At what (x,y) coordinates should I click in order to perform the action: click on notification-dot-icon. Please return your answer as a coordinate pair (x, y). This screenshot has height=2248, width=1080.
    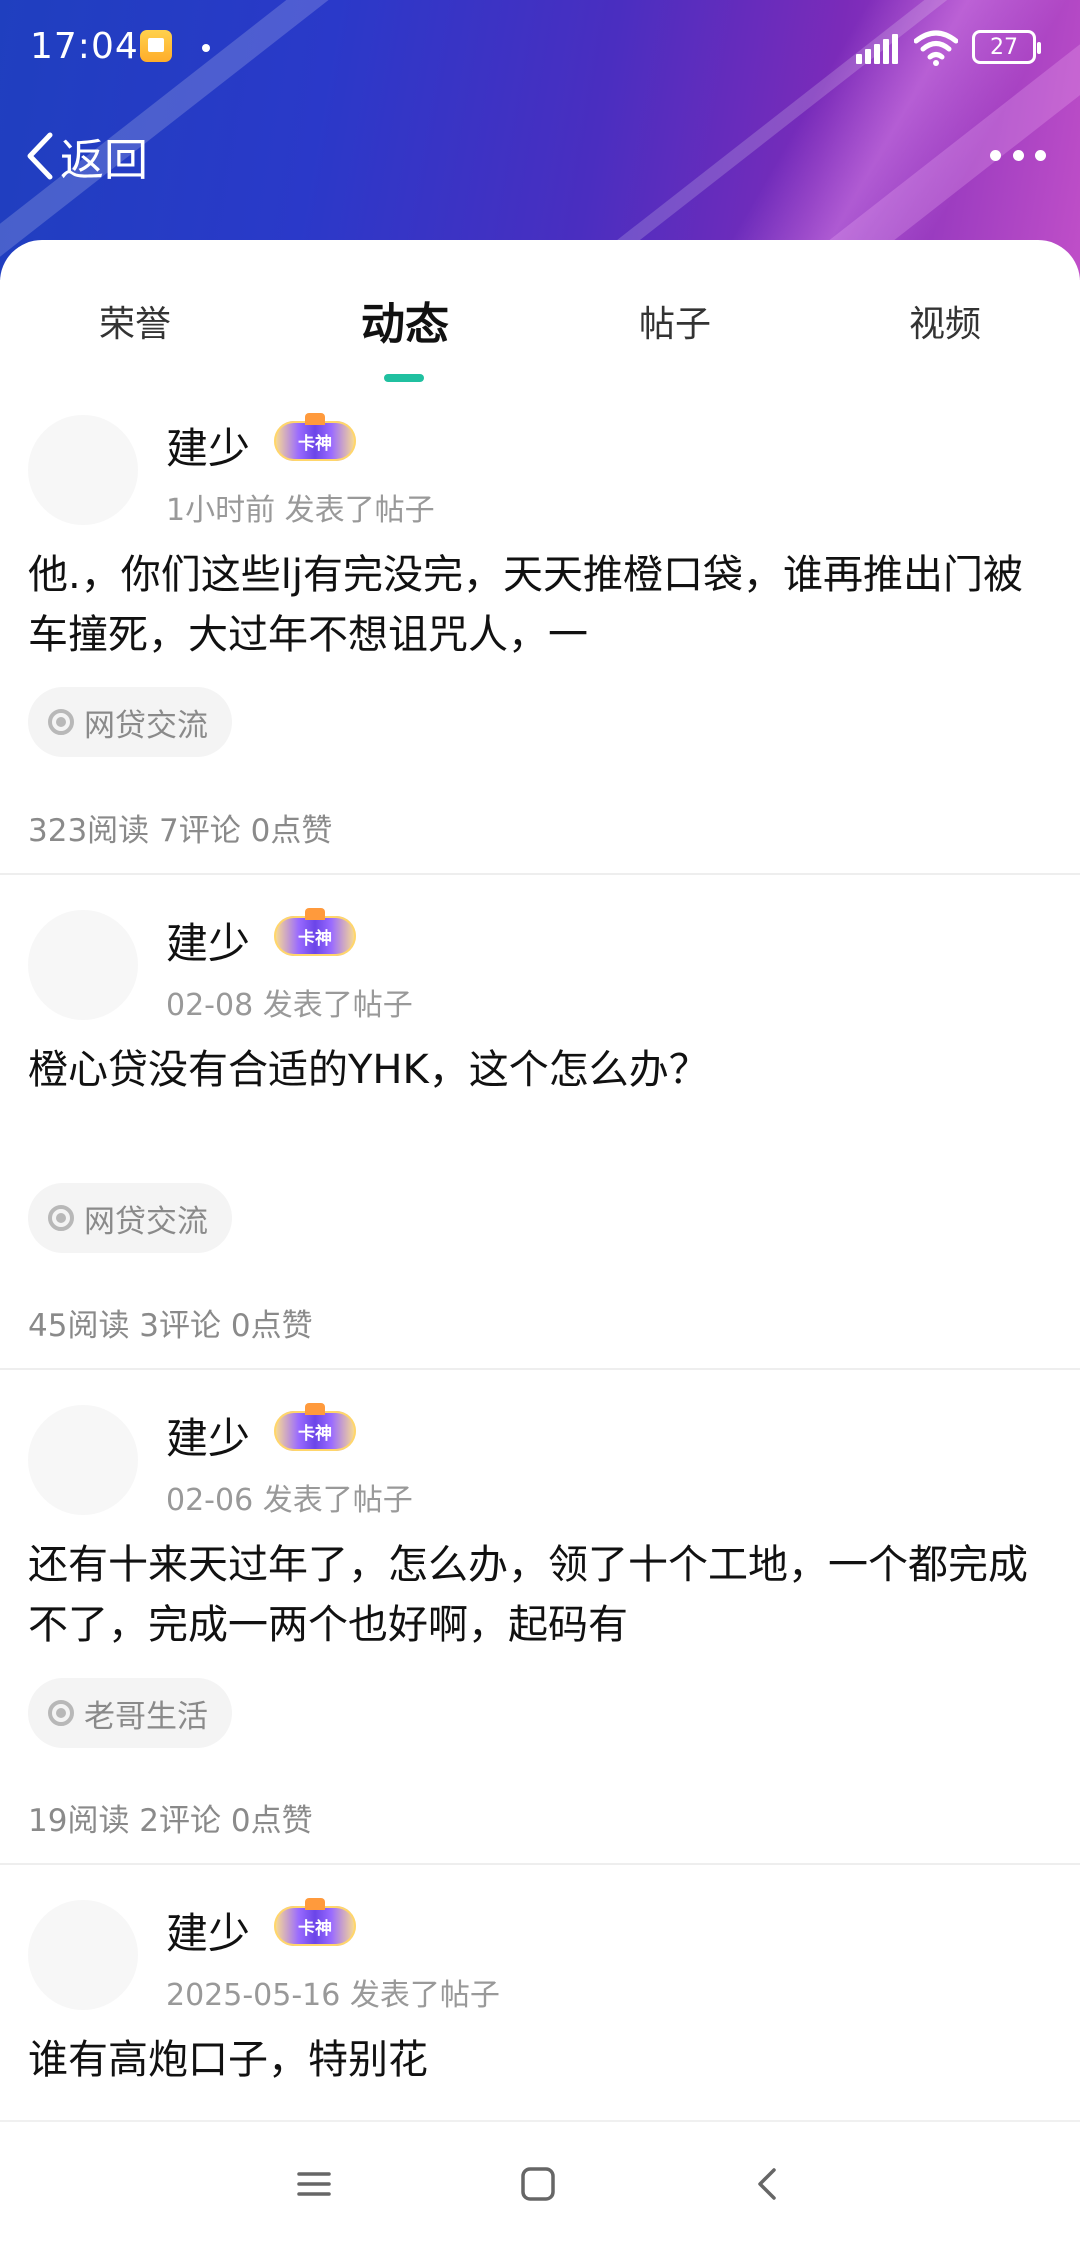
    Looking at the image, I should click on (206, 48).